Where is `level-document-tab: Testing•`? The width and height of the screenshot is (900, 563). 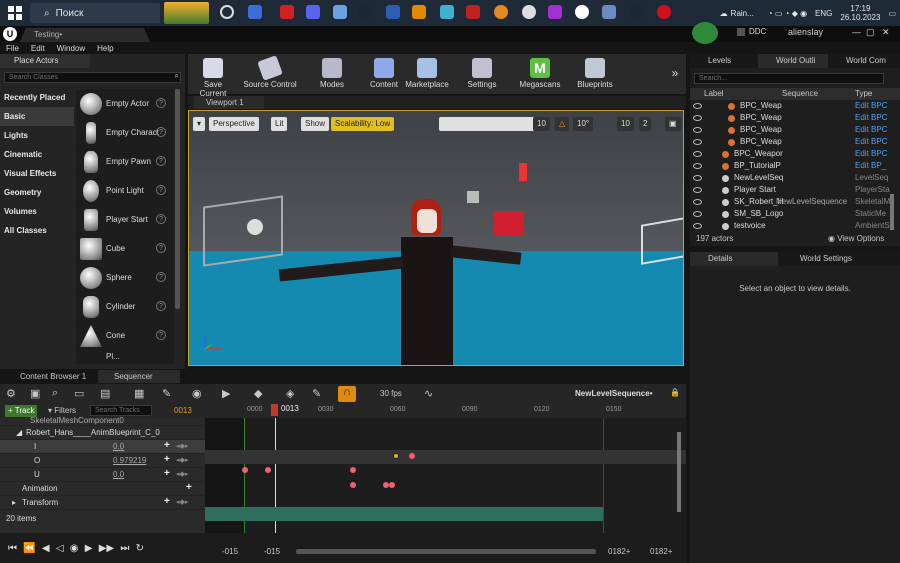 level-document-tab: Testing• is located at coordinates (85, 35).